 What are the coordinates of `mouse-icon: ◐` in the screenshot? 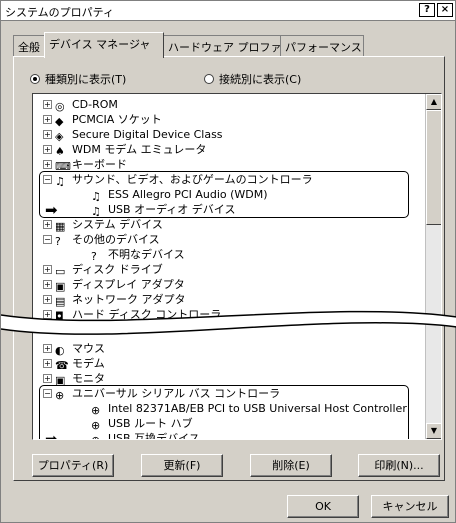 It's located at (60, 350).